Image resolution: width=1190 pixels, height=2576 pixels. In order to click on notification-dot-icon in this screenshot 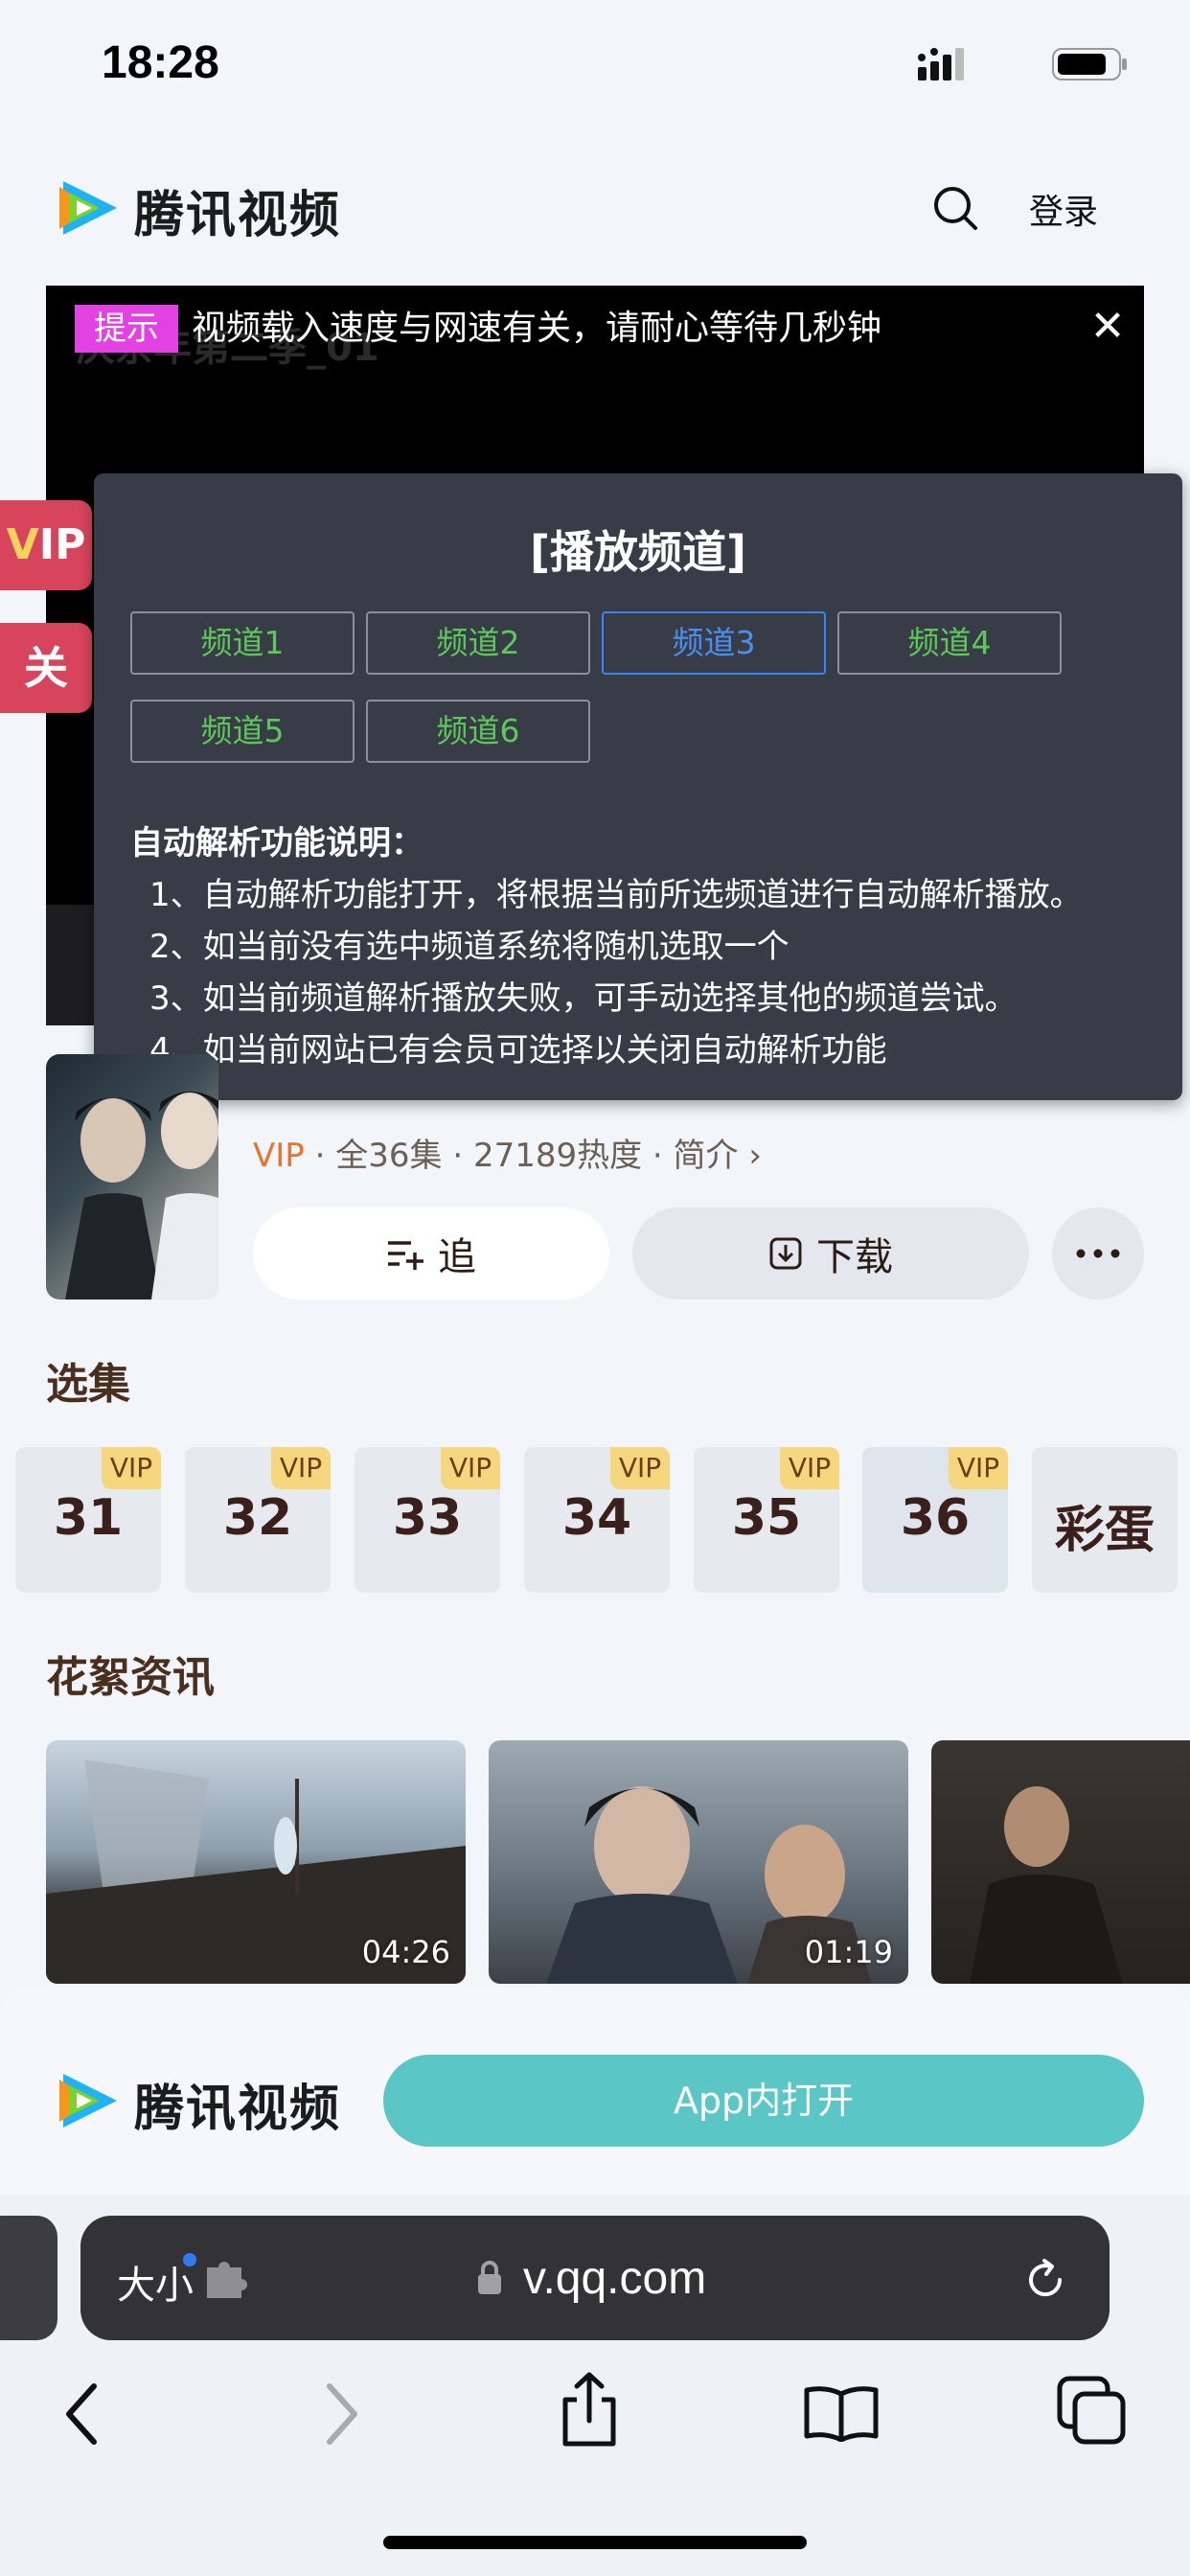, I will do `click(190, 2259)`.